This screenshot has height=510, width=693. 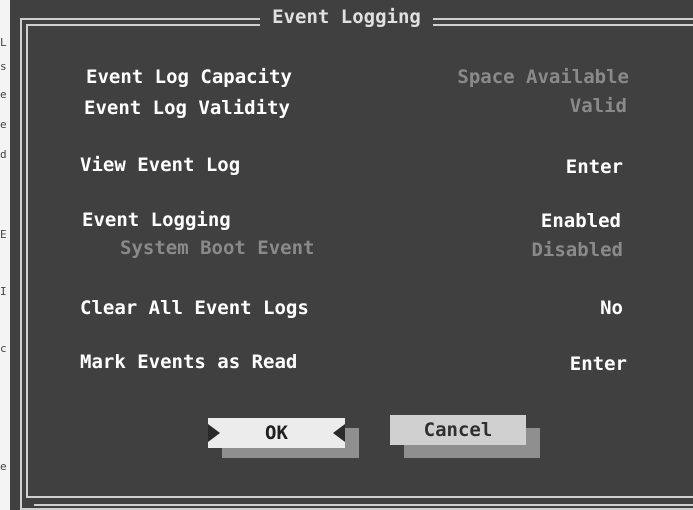 I want to click on mark-events-as-read-label: Mark Events as Read, so click(x=188, y=362).